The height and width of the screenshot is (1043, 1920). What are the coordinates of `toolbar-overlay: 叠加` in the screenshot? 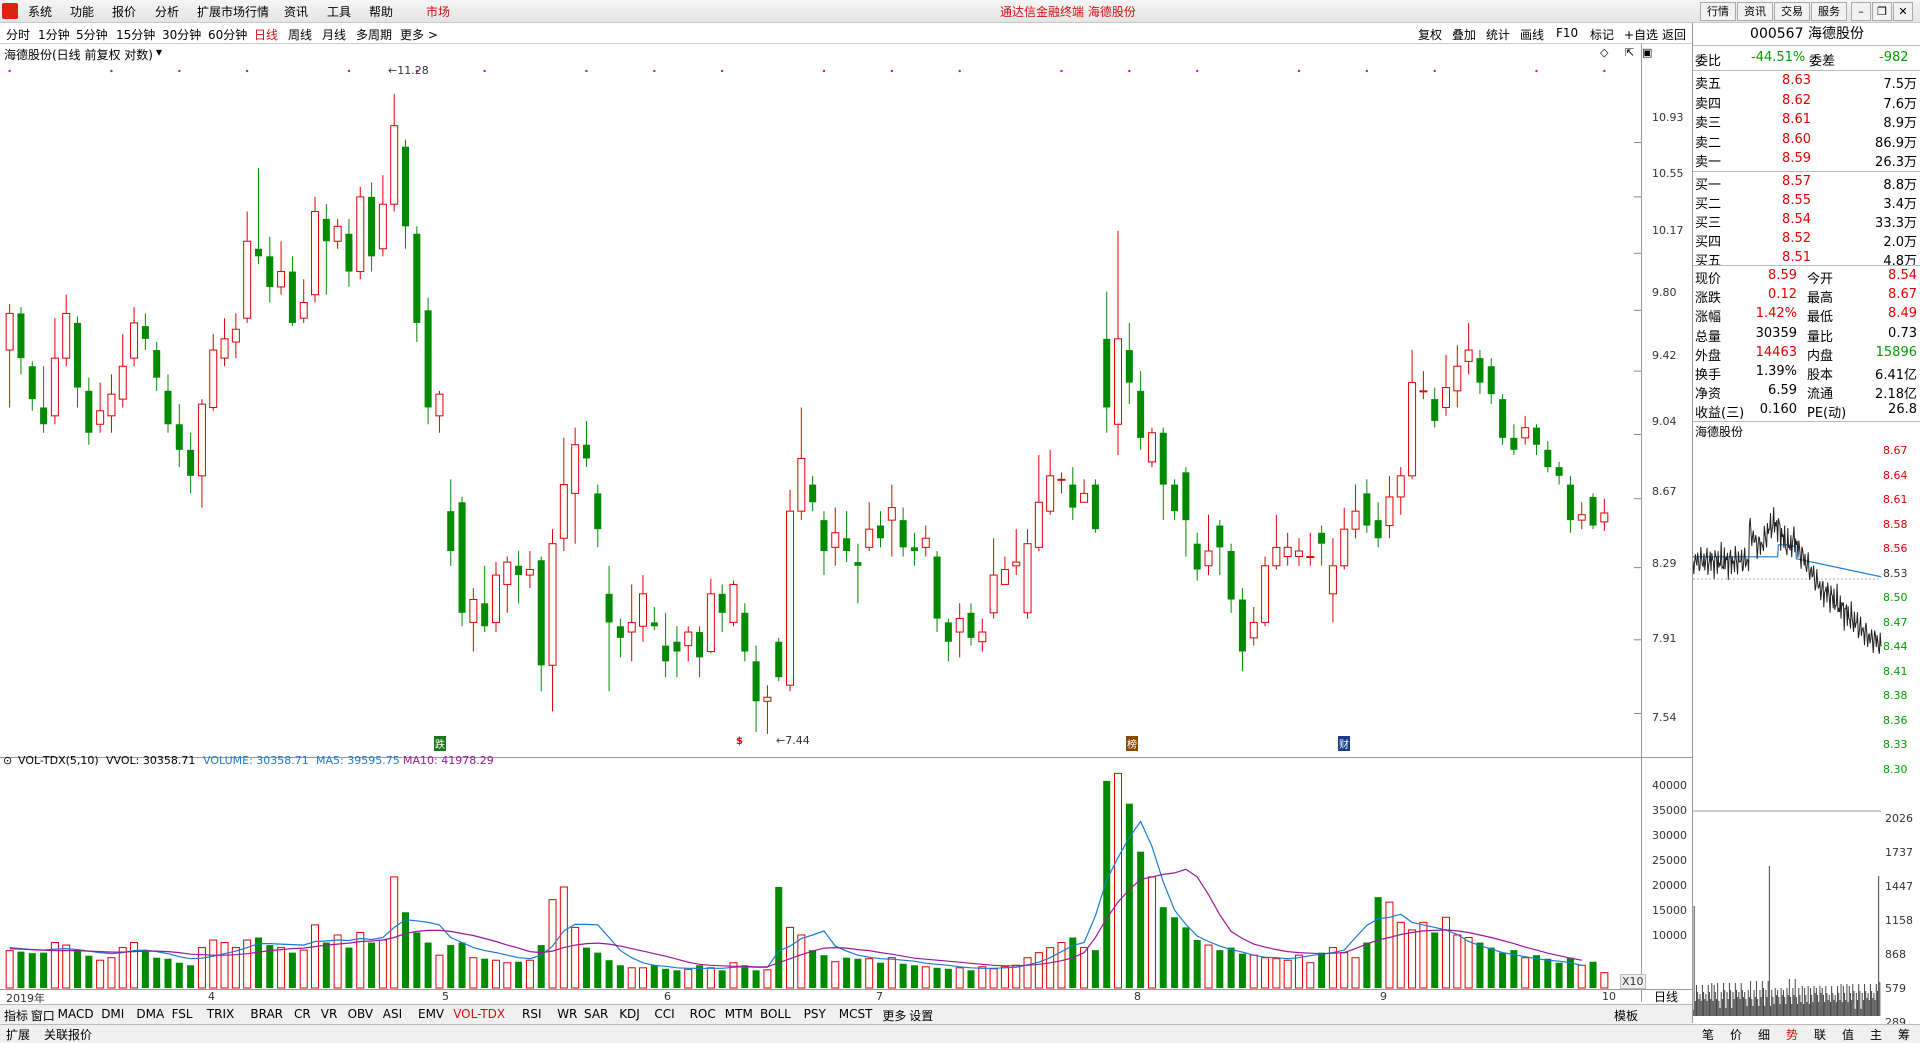 It's located at (1464, 34).